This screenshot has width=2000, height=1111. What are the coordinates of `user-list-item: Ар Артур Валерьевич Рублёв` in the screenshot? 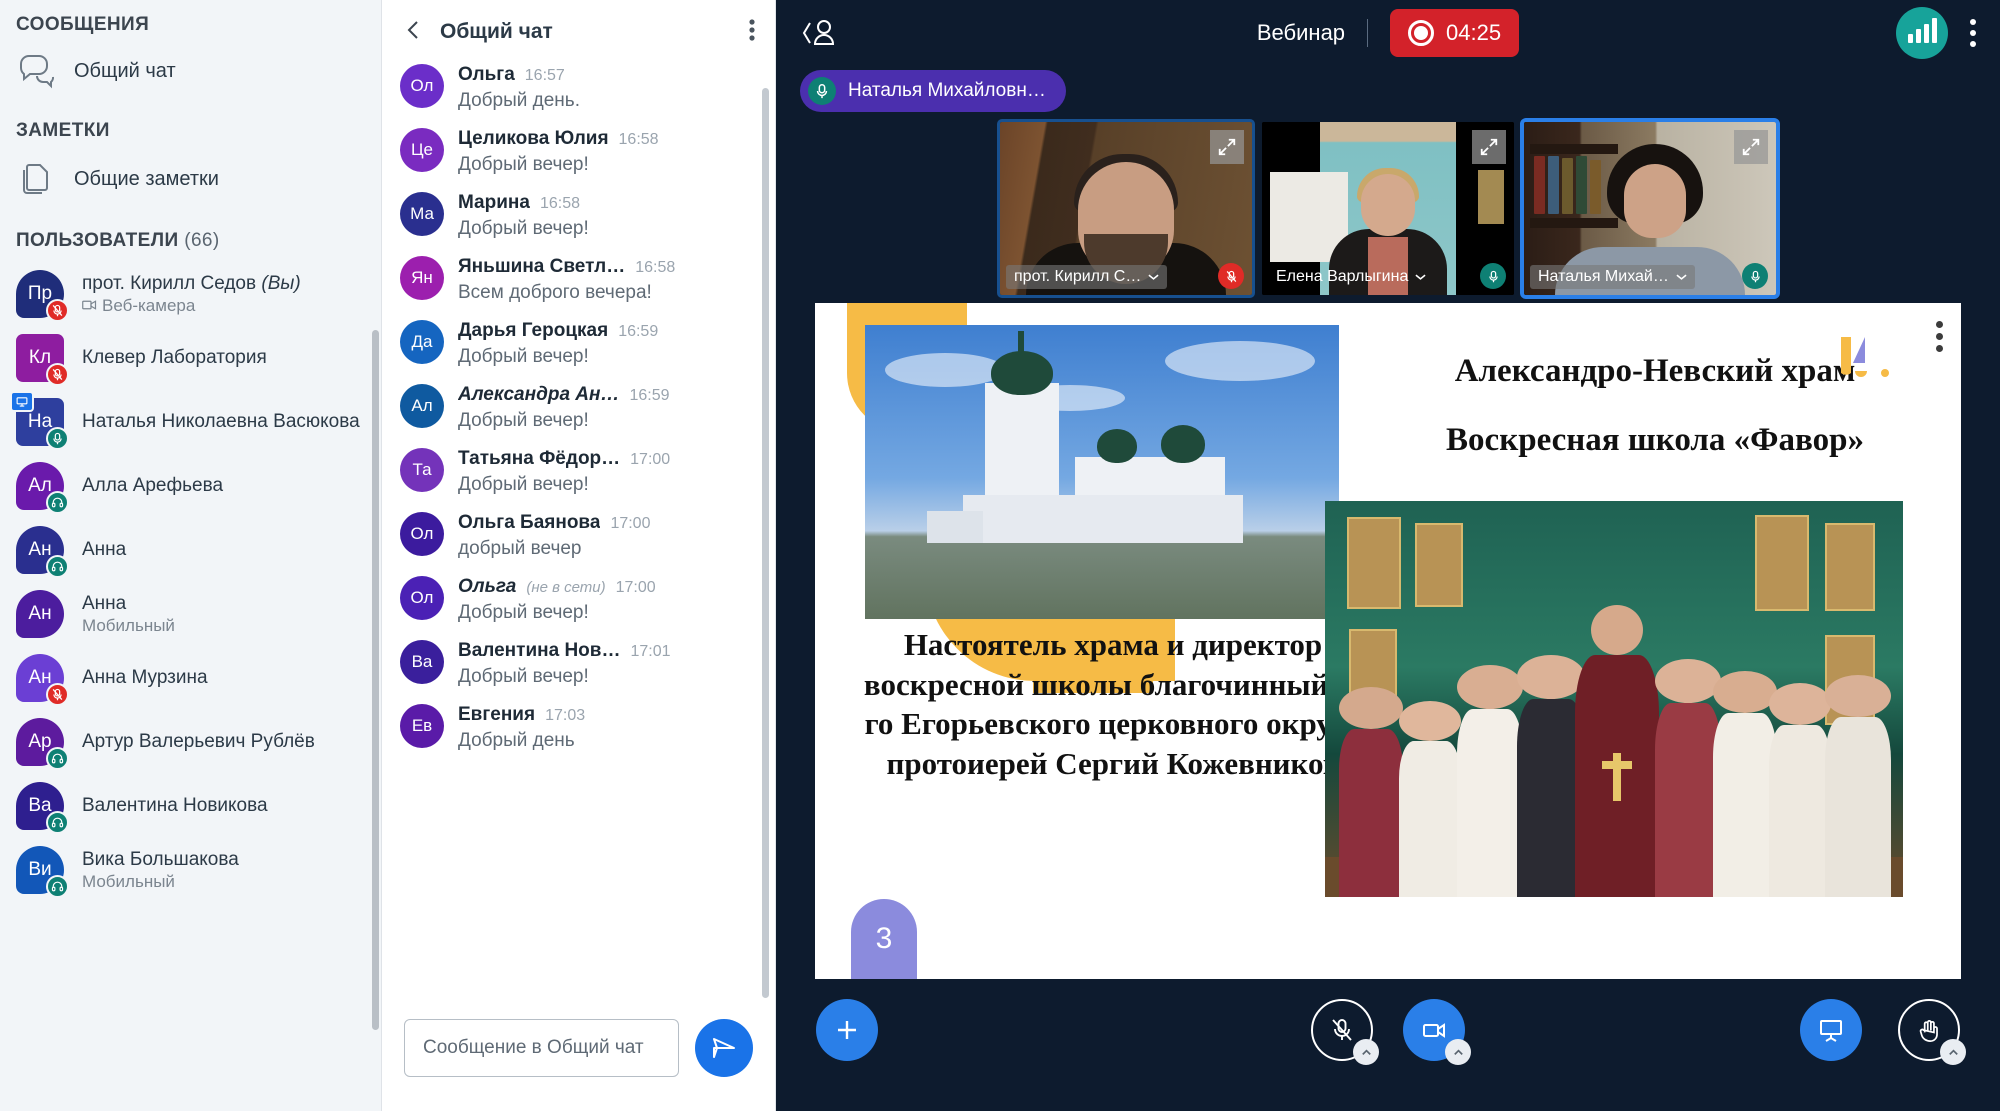 It's located at (190, 742).